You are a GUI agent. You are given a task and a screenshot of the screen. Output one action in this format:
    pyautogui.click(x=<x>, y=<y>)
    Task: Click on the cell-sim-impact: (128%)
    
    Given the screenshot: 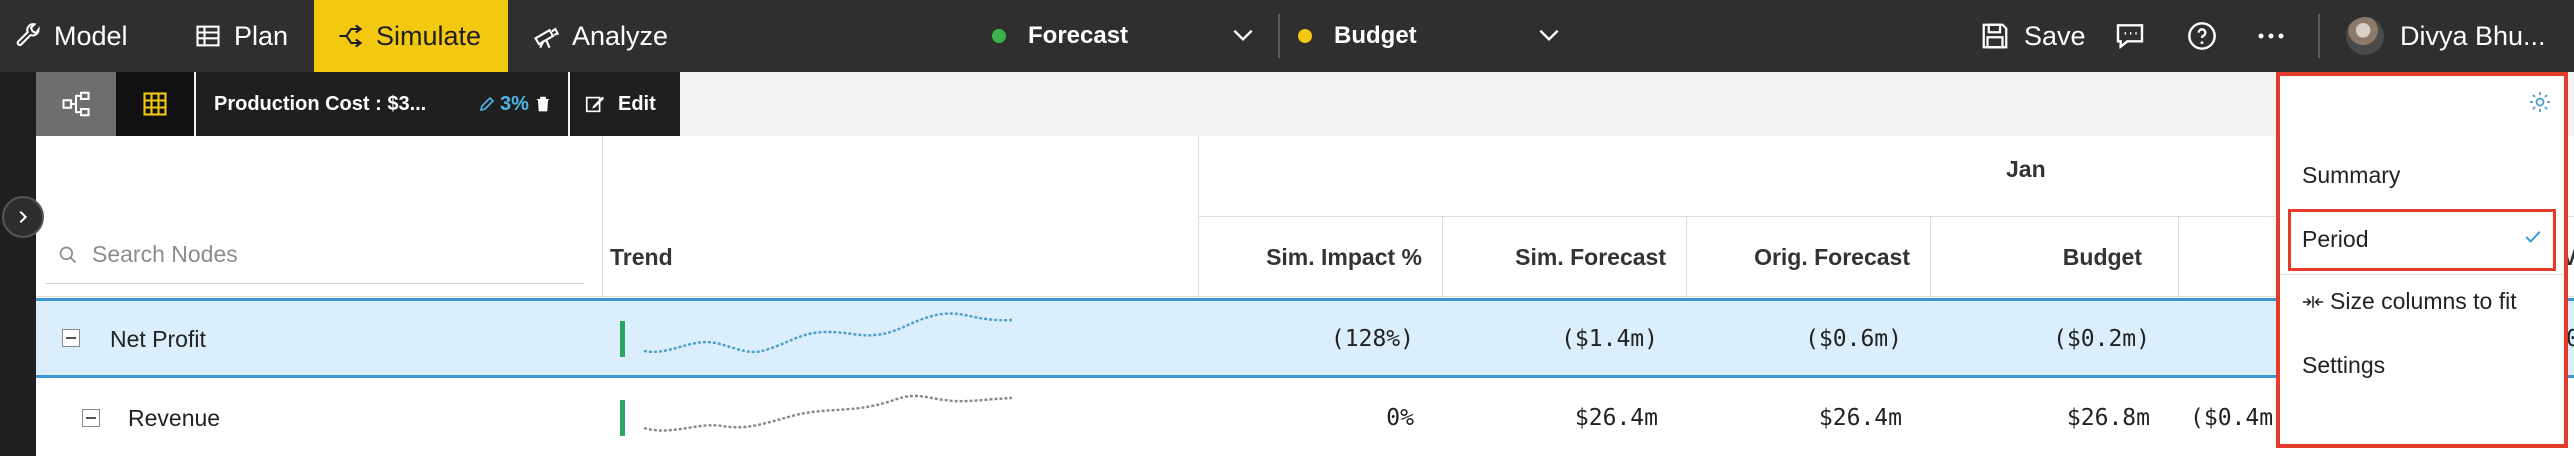 What is the action you would take?
    pyautogui.click(x=1372, y=339)
    